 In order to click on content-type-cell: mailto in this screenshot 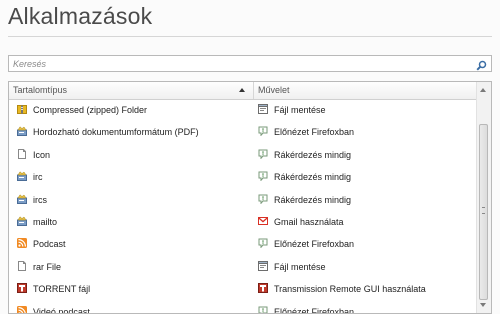, I will do `click(132, 222)`.